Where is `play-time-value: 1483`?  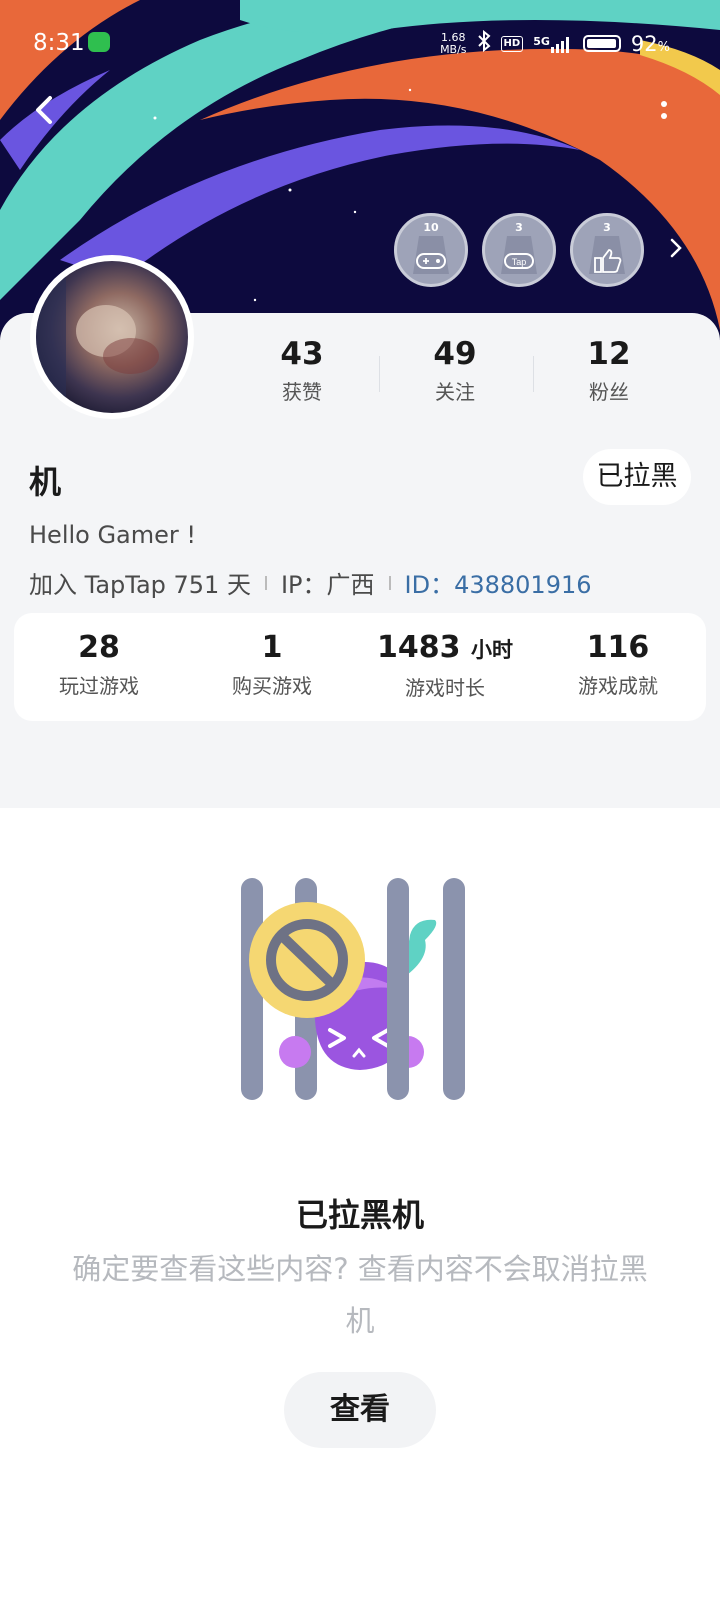
play-time-value: 1483 is located at coordinates (419, 647).